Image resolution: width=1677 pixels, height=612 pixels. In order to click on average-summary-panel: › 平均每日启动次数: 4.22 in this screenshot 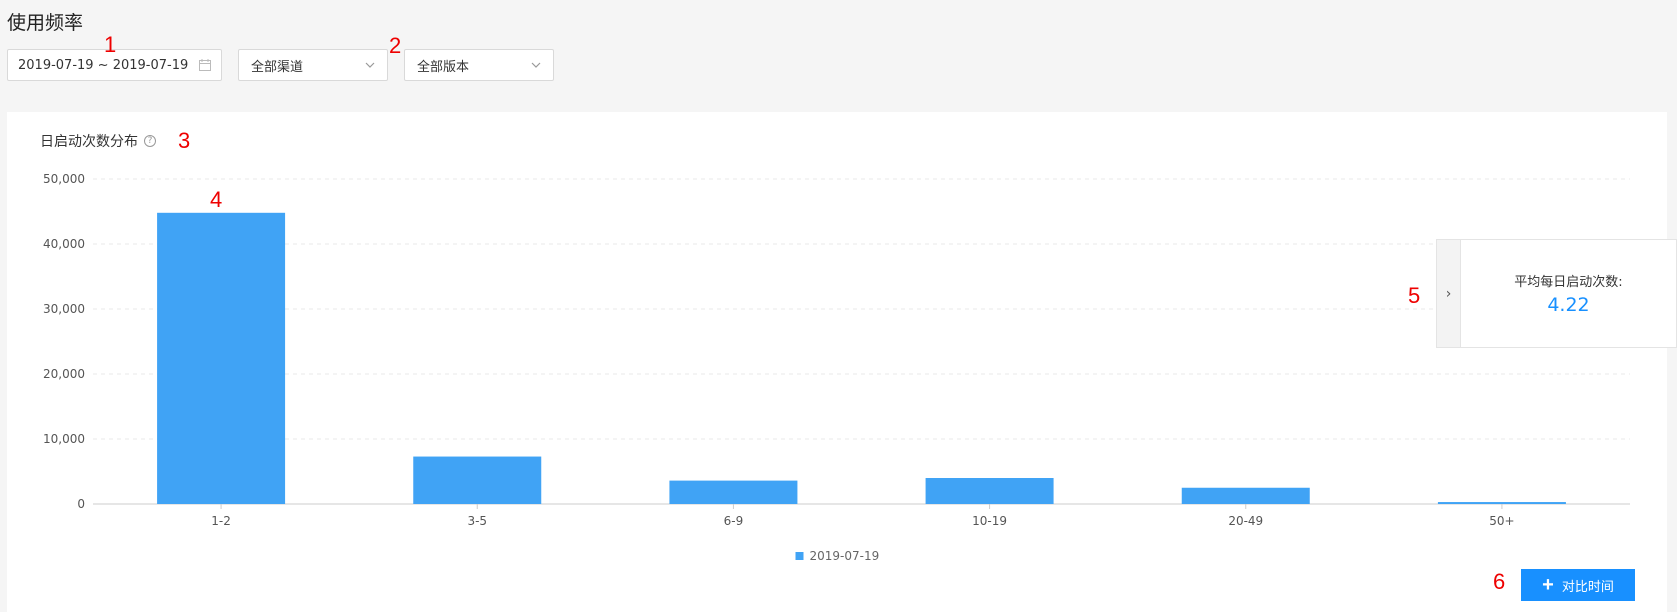, I will do `click(1556, 293)`.